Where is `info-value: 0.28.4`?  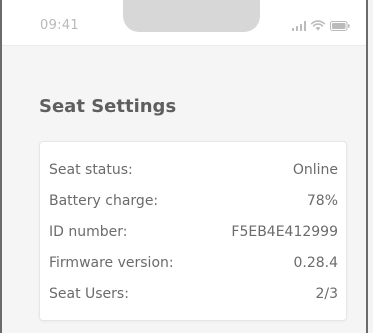
info-value: 0.28.4 is located at coordinates (315, 262).